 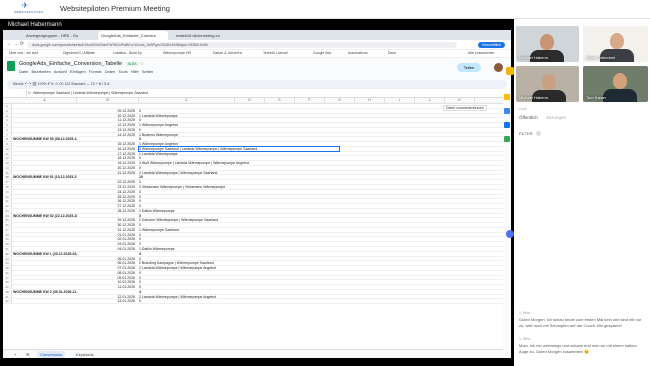 I want to click on cell-b: 29.12.2025, so click(x=107, y=220).